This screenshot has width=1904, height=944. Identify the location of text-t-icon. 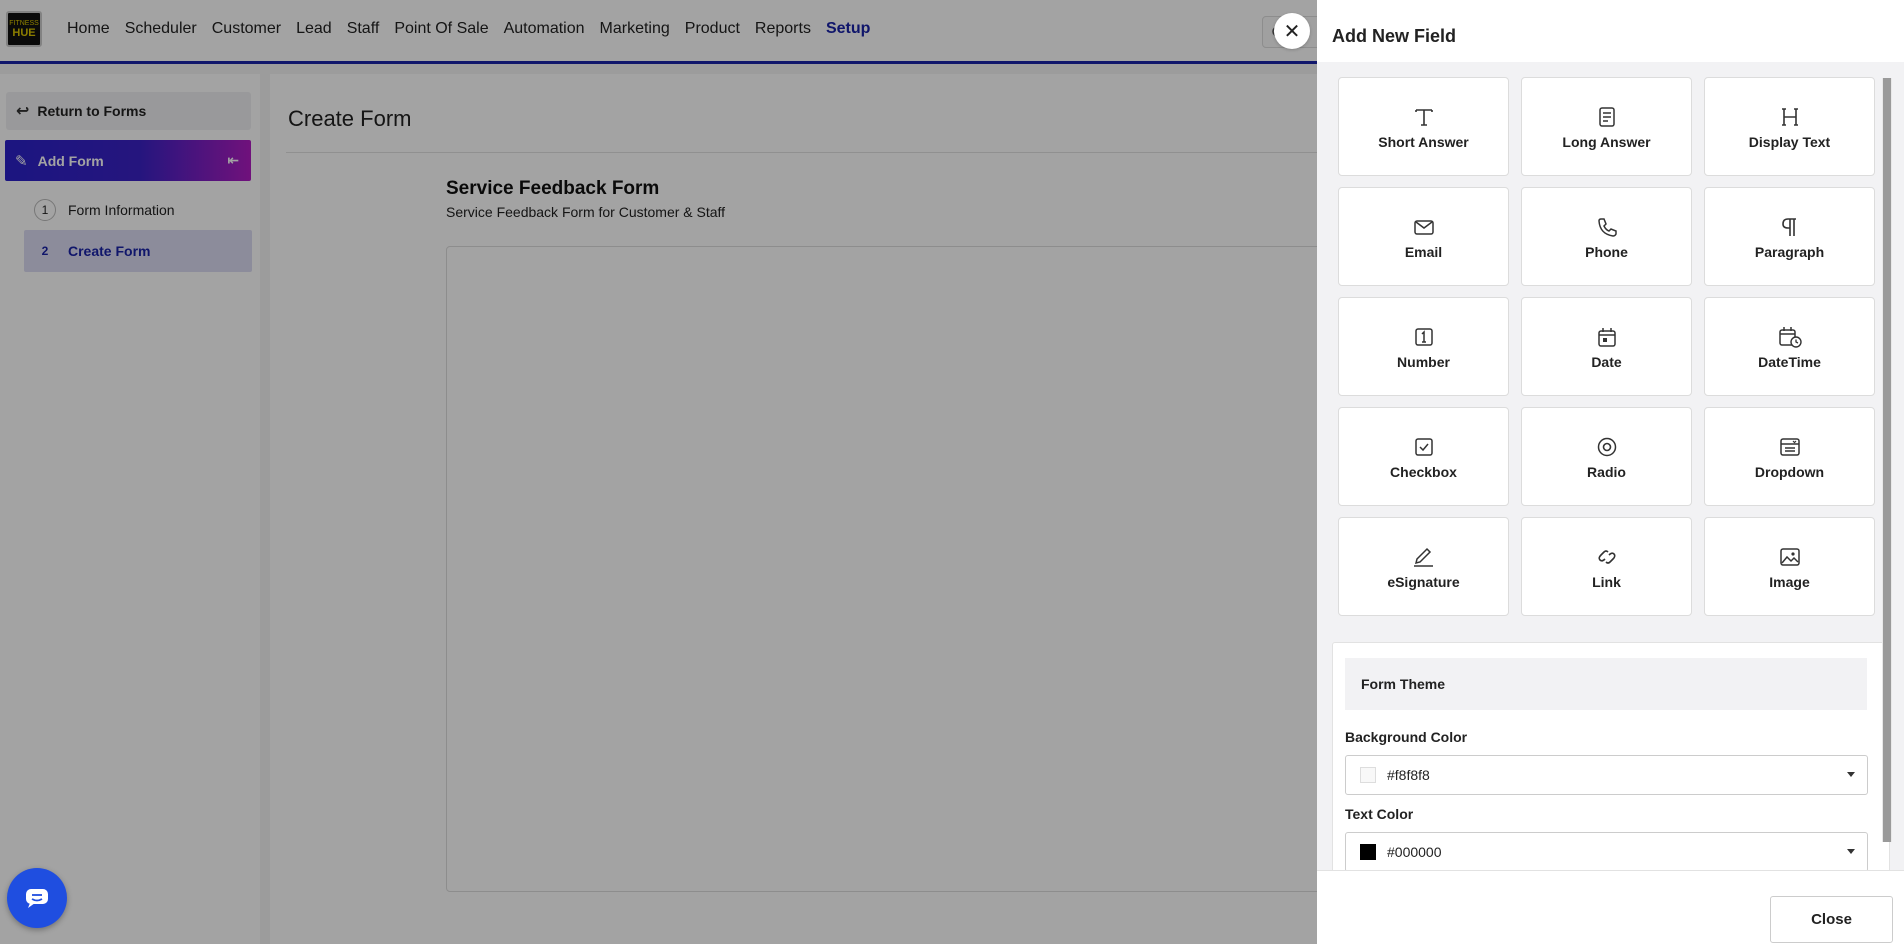
(1424, 117).